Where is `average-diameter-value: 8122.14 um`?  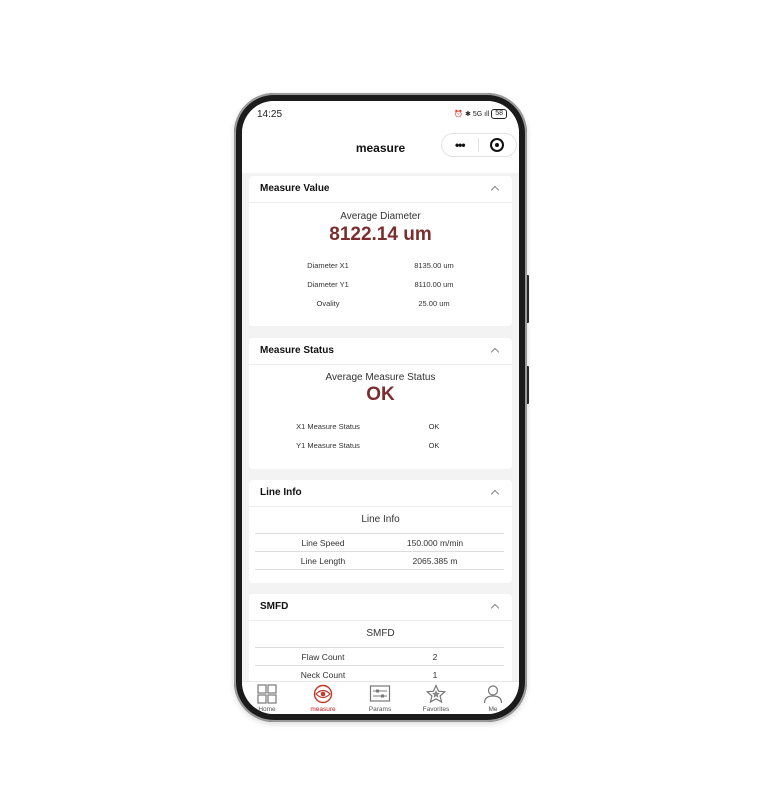 average-diameter-value: 8122.14 um is located at coordinates (380, 234).